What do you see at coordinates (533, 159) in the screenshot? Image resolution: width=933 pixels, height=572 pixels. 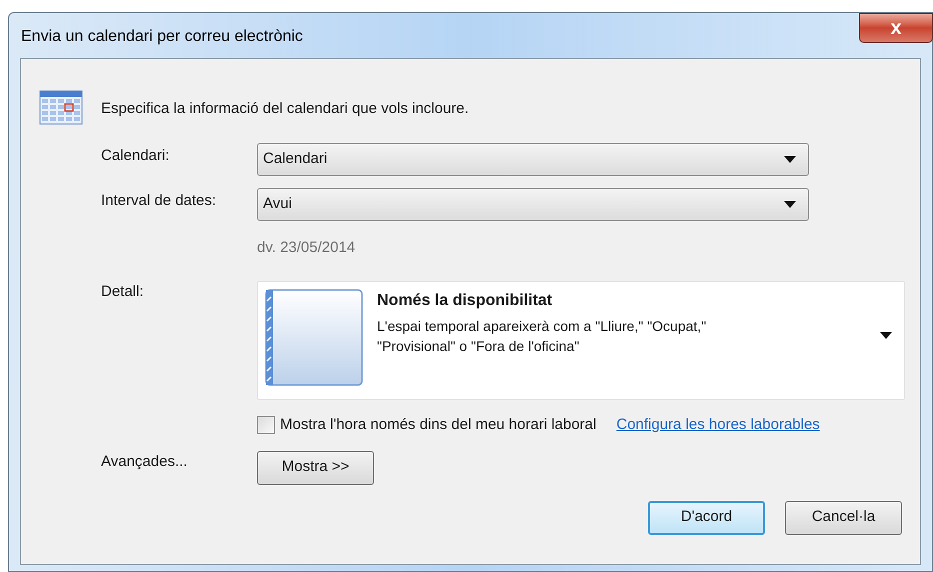 I see `dropdown-field: Calendari` at bounding box center [533, 159].